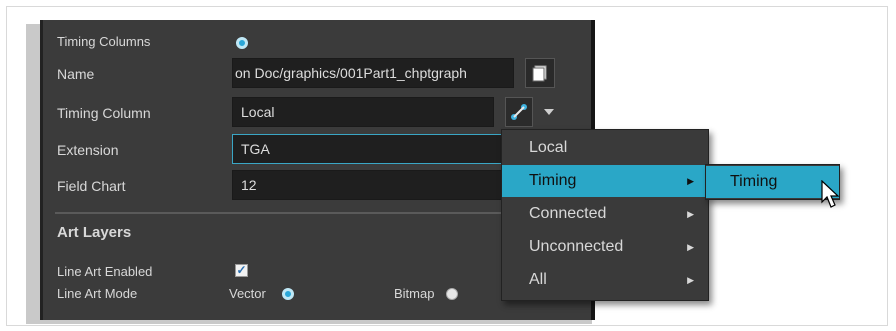  I want to click on menu-item-unconnected: Unconnected ▶, so click(605, 247).